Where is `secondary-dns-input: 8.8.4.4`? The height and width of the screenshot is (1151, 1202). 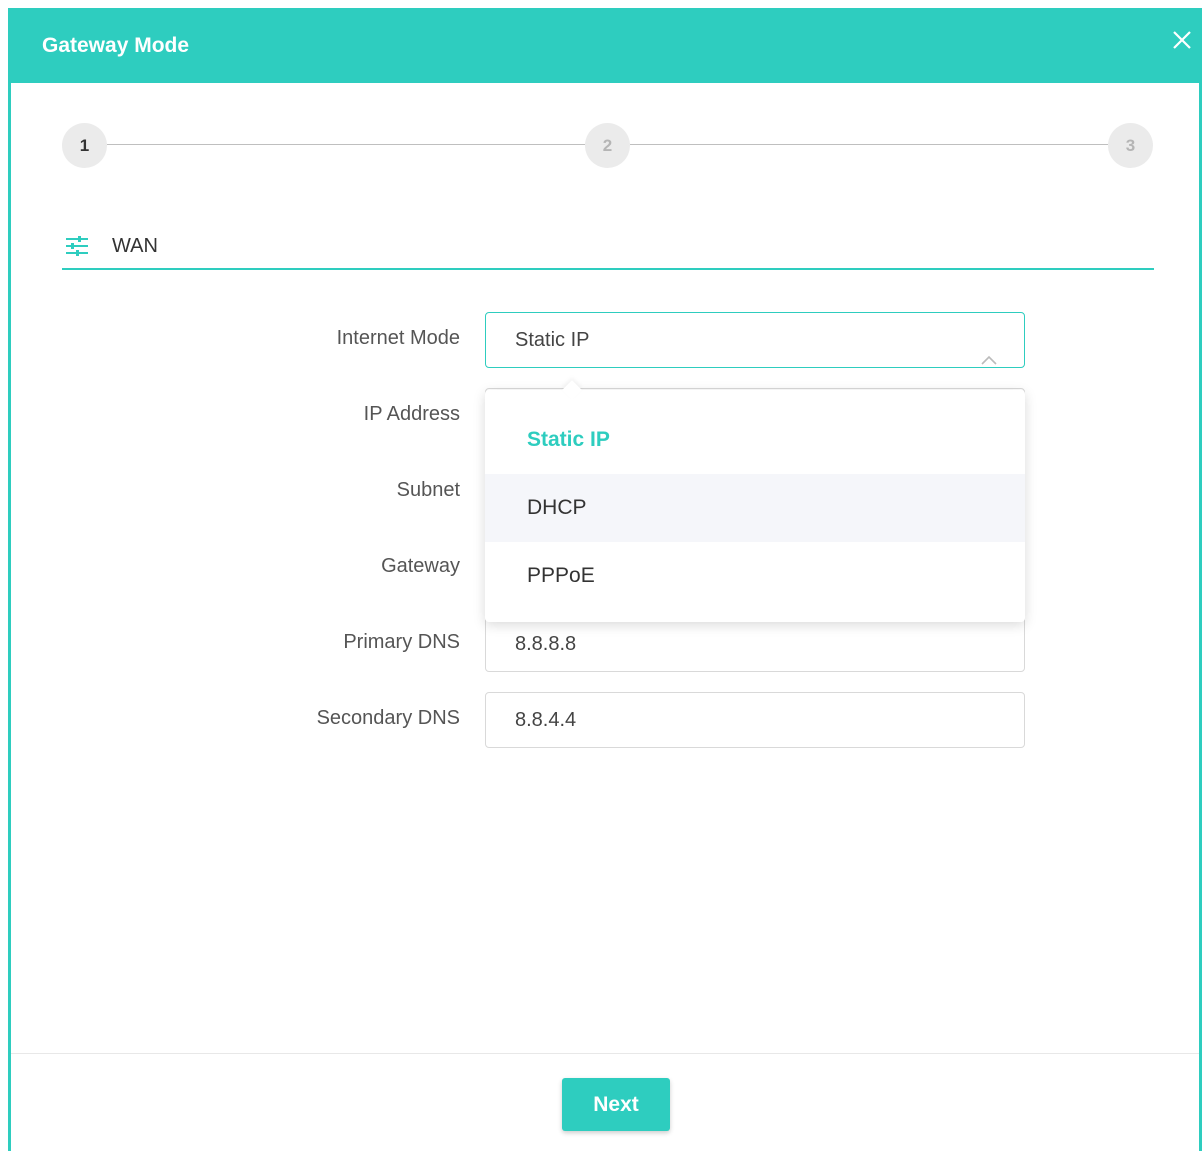
secondary-dns-input: 8.8.4.4 is located at coordinates (755, 720).